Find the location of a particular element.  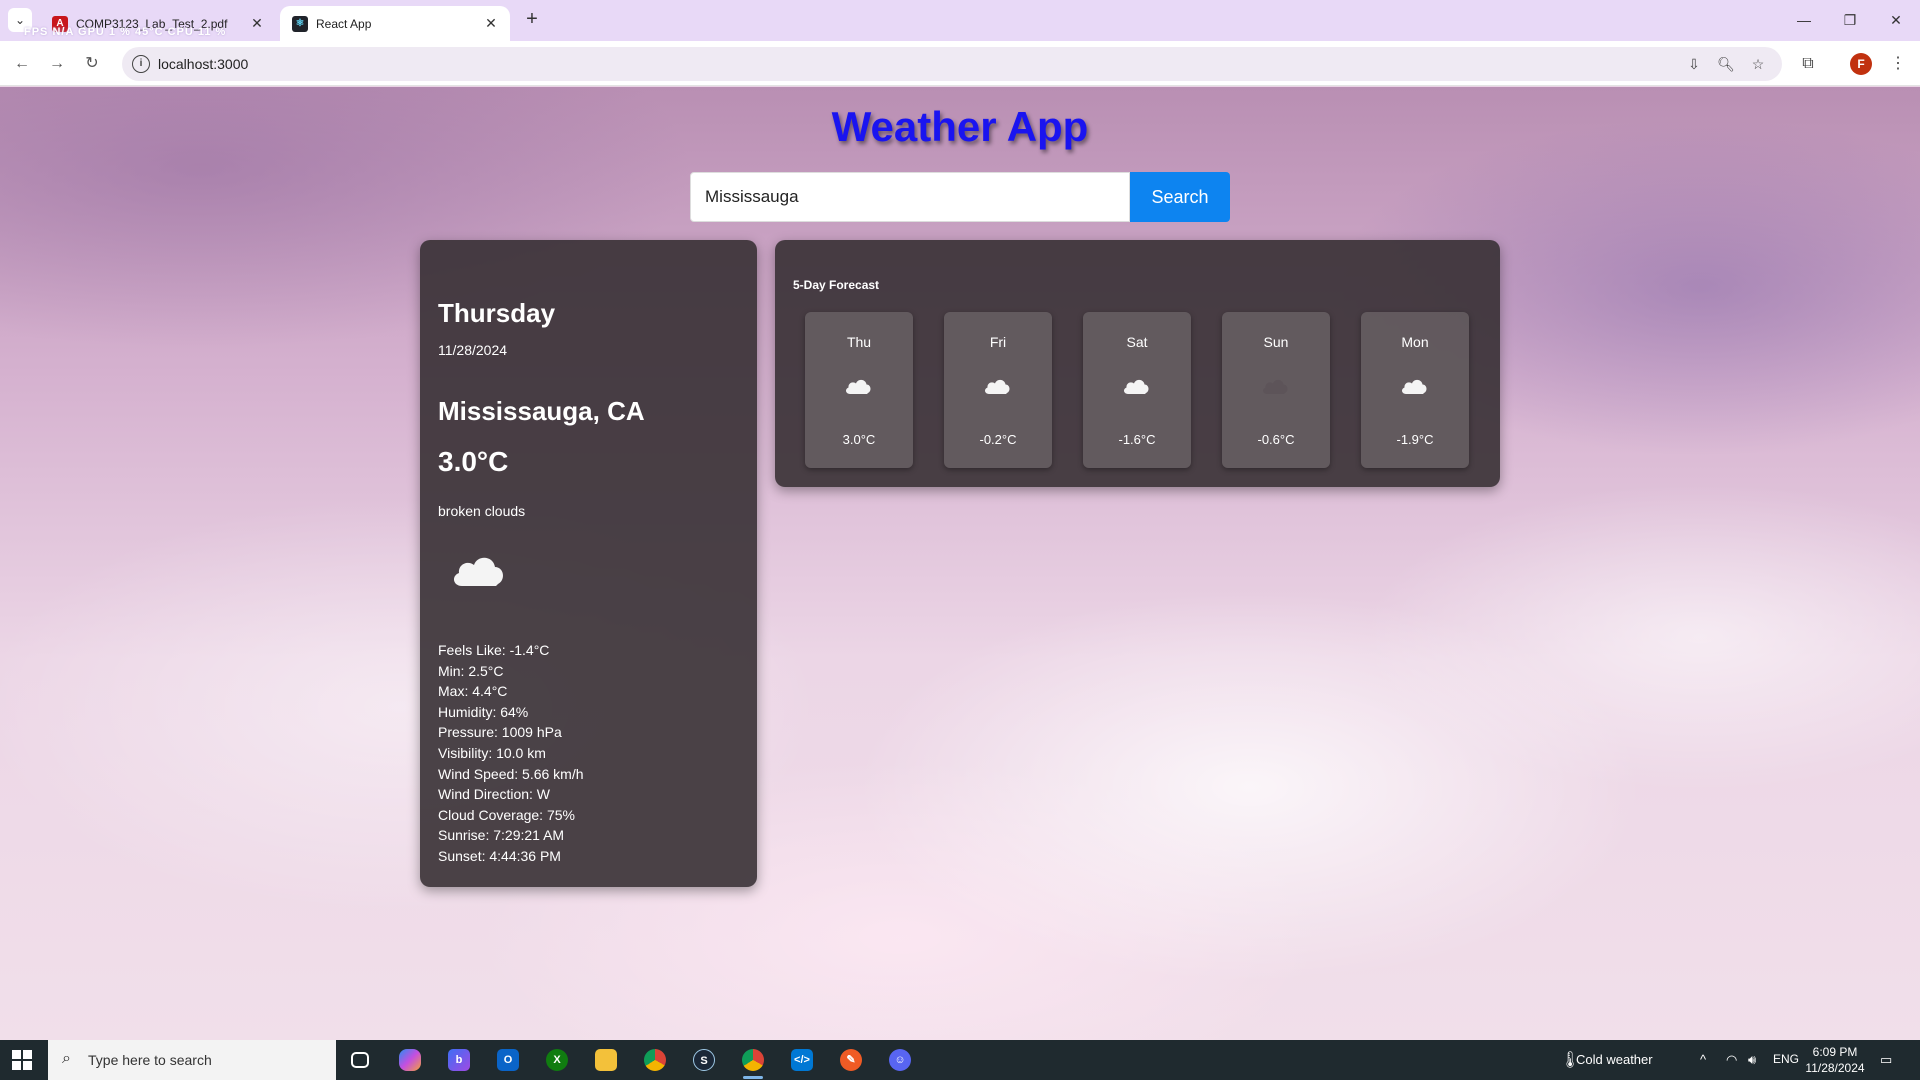

chevron-up-icon: ^ is located at coordinates (1703, 1059).